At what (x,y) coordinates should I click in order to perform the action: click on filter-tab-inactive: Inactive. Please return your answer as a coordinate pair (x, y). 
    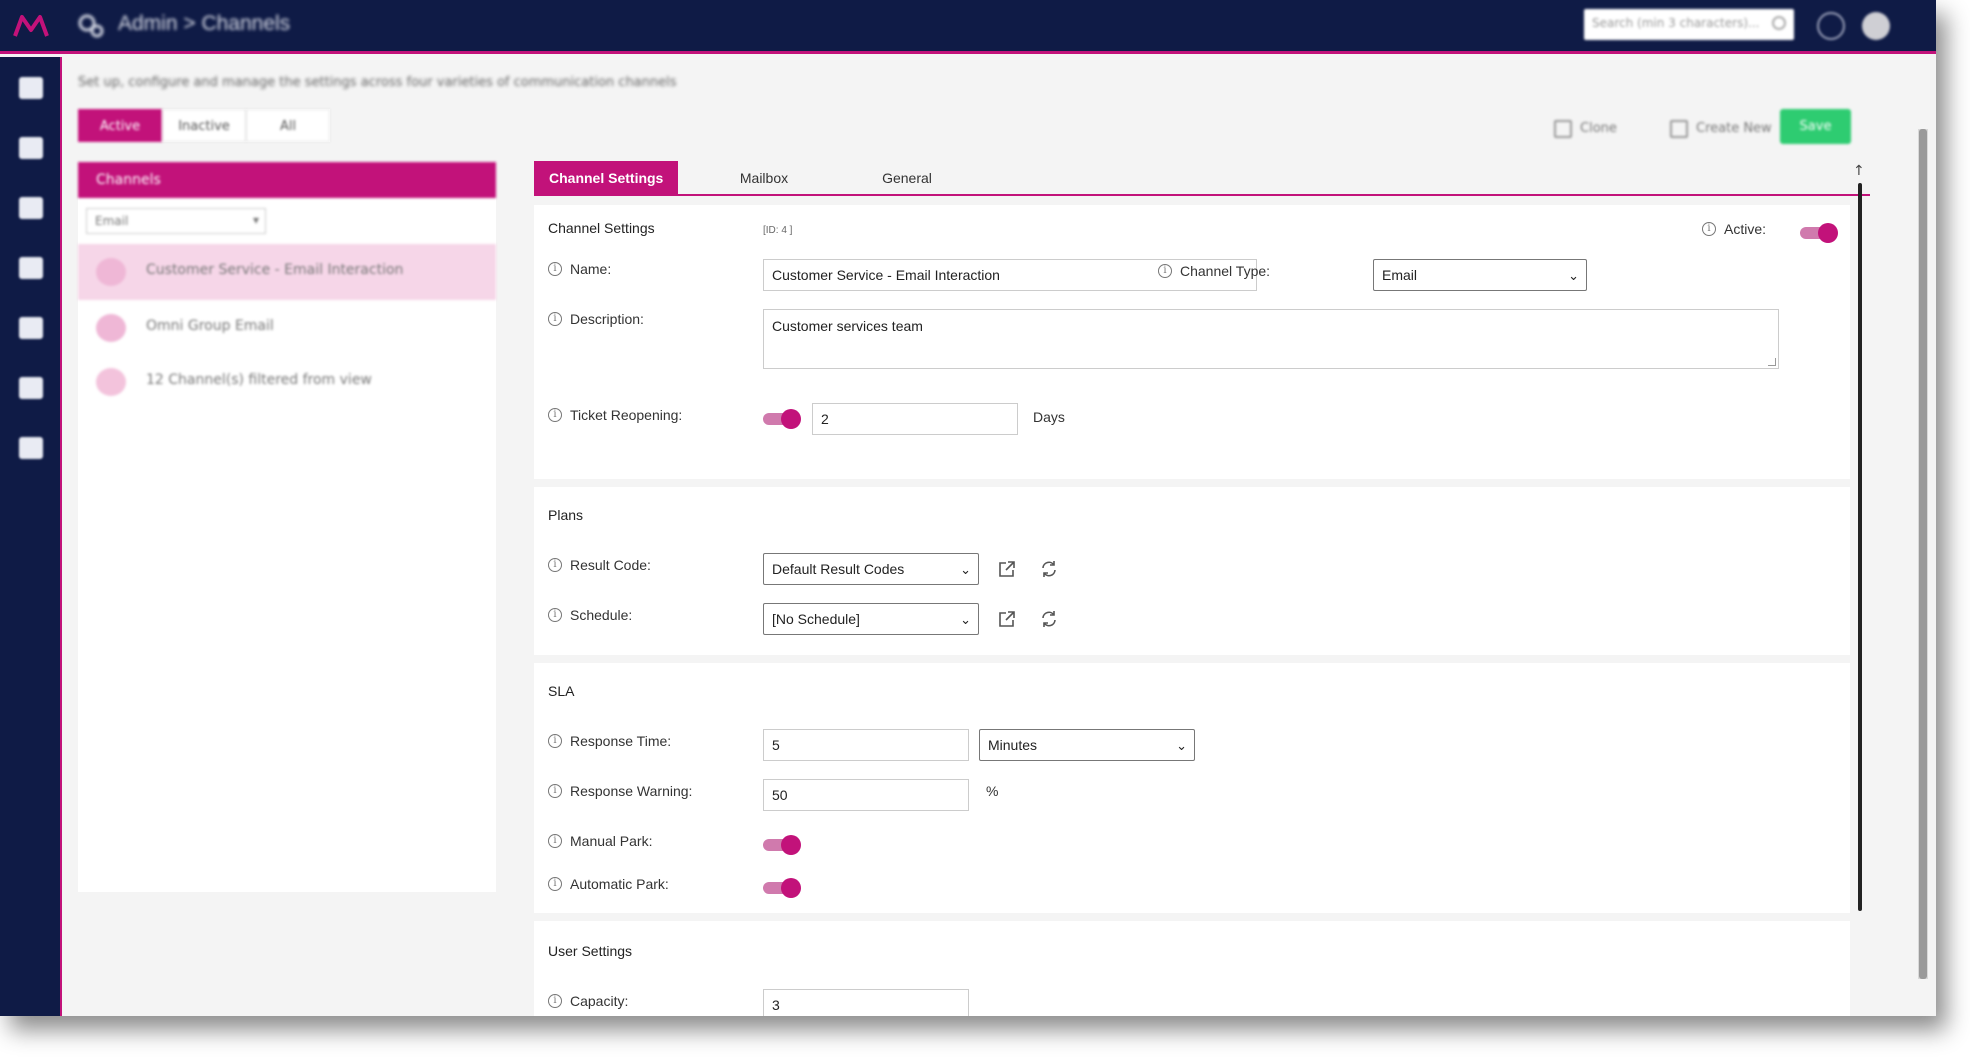
    Looking at the image, I should click on (204, 125).